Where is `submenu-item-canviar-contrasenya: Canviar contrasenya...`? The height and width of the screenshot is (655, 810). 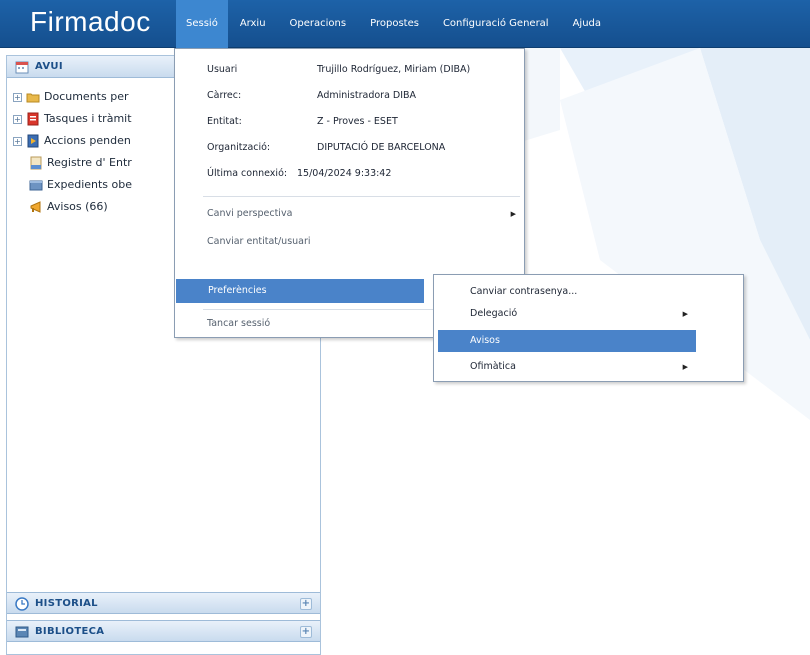
submenu-item-canviar-contrasenya: Canviar contrasenya... is located at coordinates (567, 292).